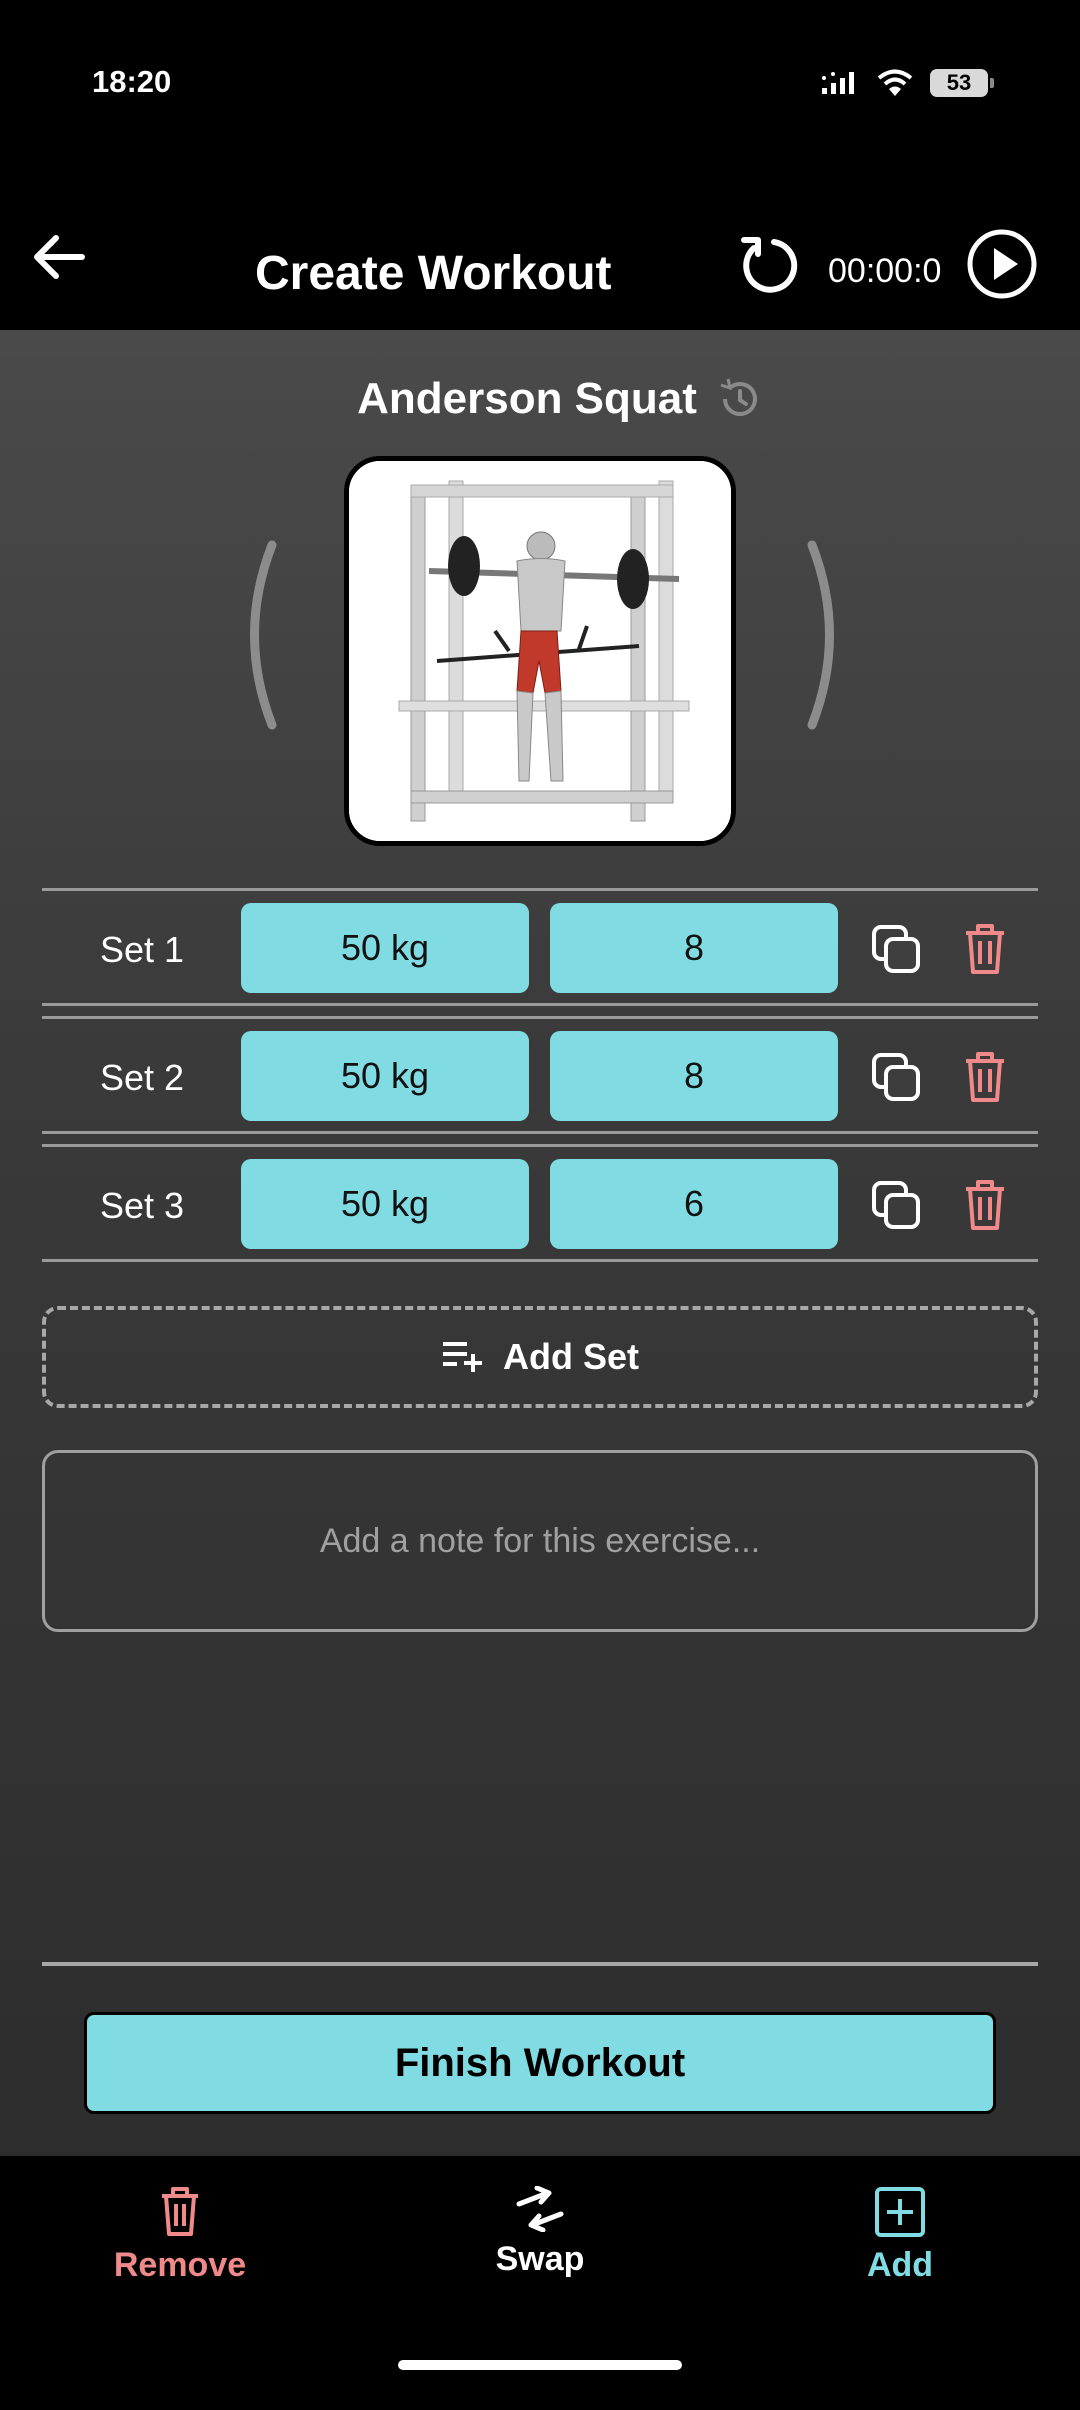  What do you see at coordinates (540, 1541) in the screenshot?
I see `exercise-note-input` at bounding box center [540, 1541].